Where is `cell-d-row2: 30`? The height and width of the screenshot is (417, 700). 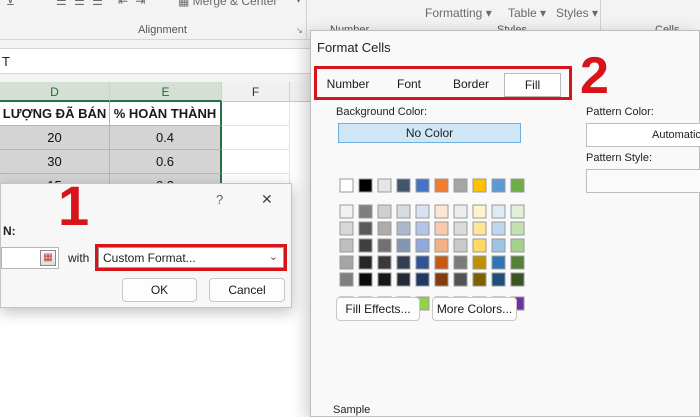 cell-d-row2: 30 is located at coordinates (55, 162).